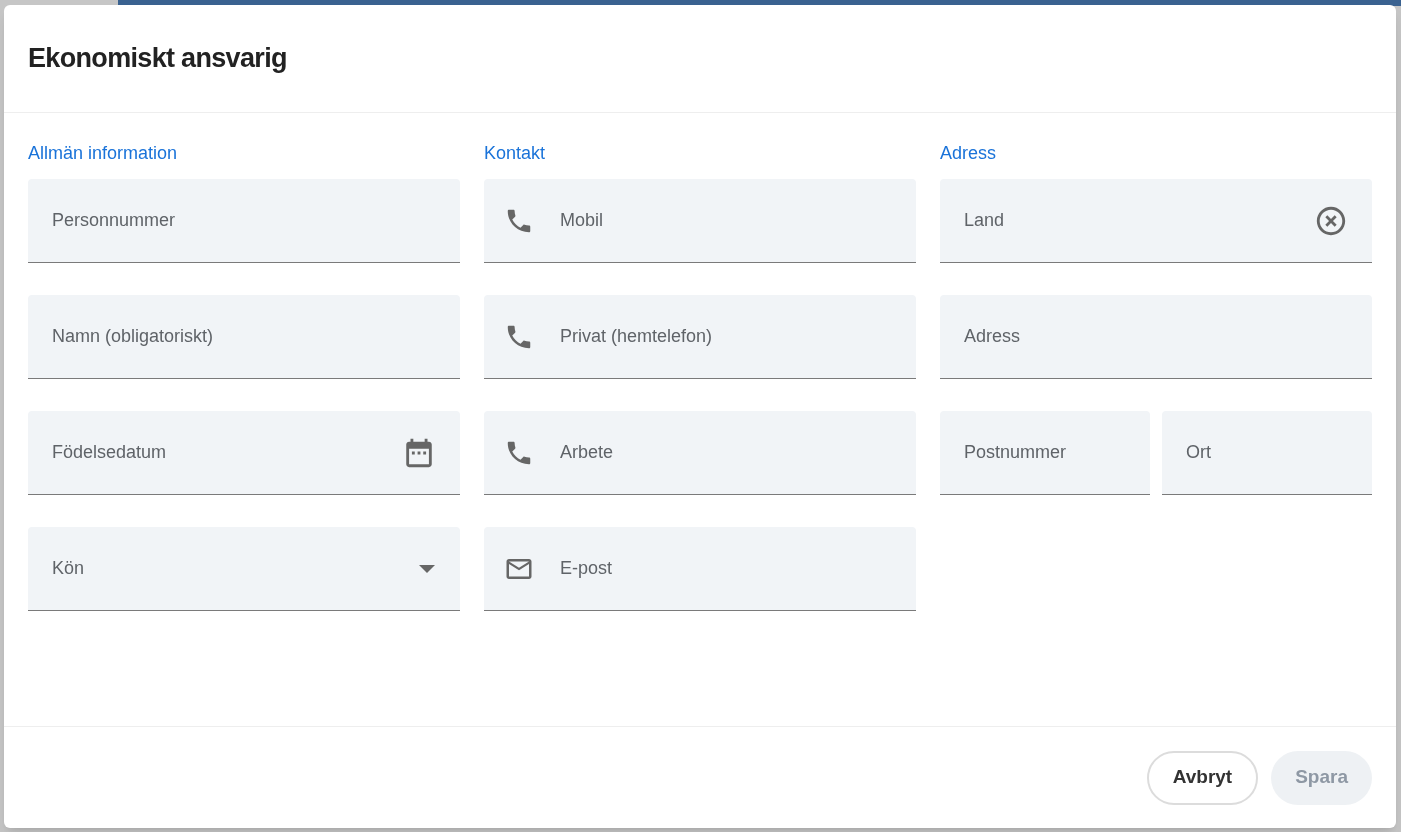 The height and width of the screenshot is (832, 1401). I want to click on text-input: Privat (hemtelefon), so click(726, 336).